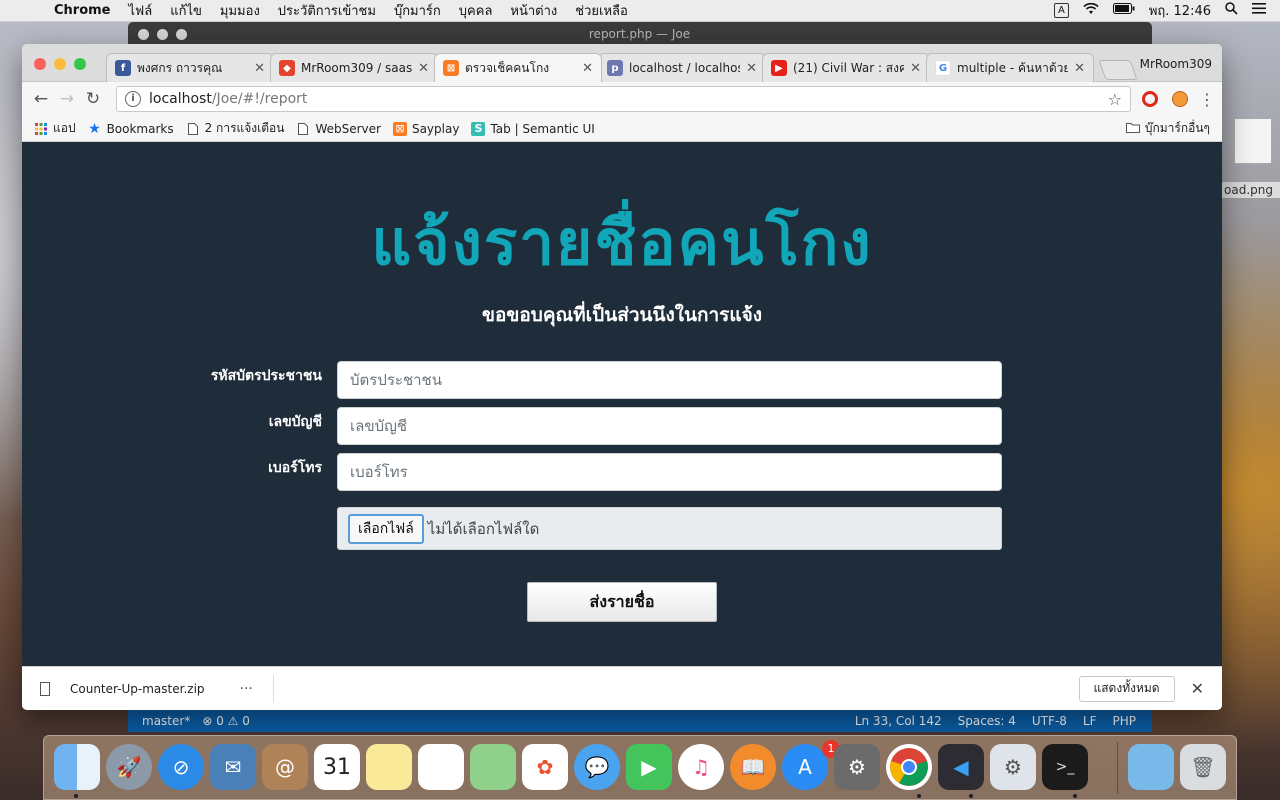 The image size is (1280, 800). What do you see at coordinates (961, 767) in the screenshot?
I see `vscode-icon: ◀` at bounding box center [961, 767].